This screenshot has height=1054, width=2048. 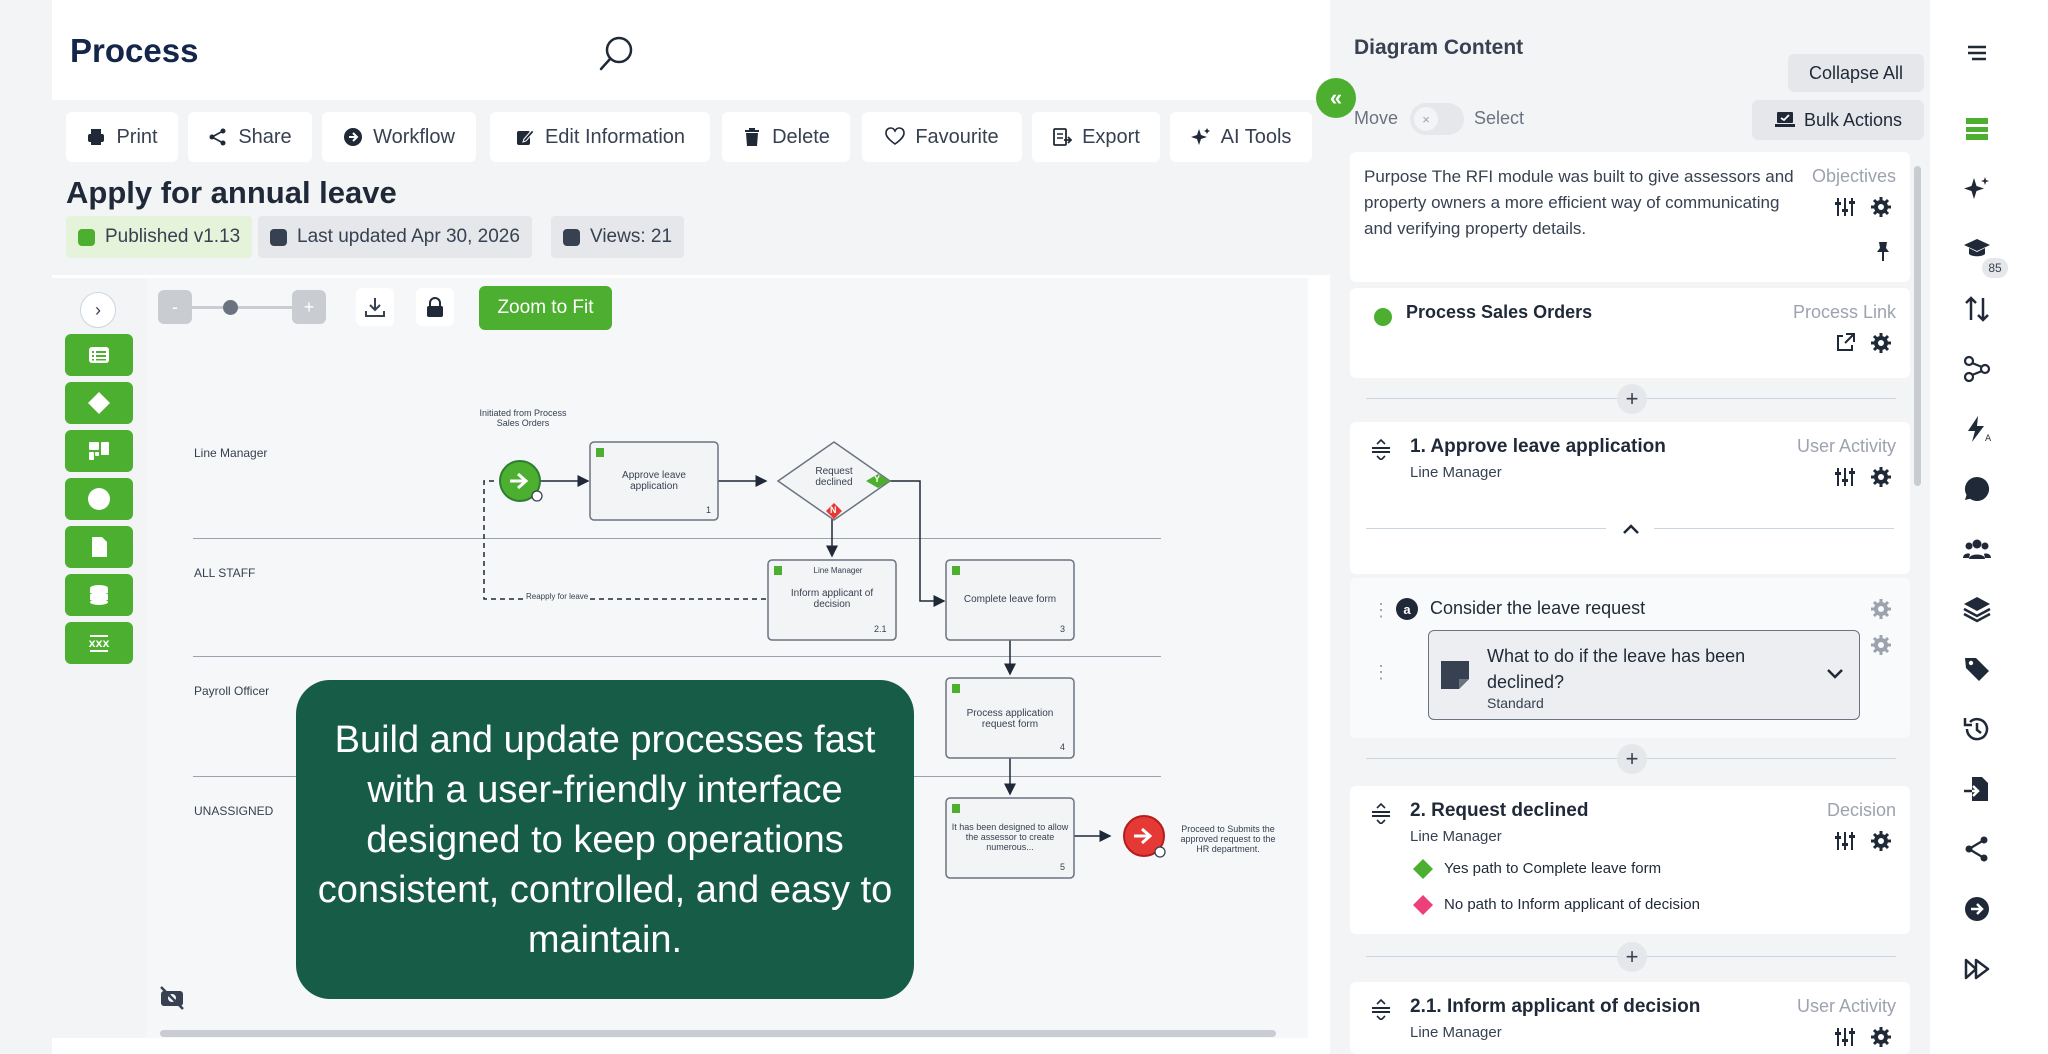 I want to click on published-badge: Published v1.13, so click(x=159, y=237).